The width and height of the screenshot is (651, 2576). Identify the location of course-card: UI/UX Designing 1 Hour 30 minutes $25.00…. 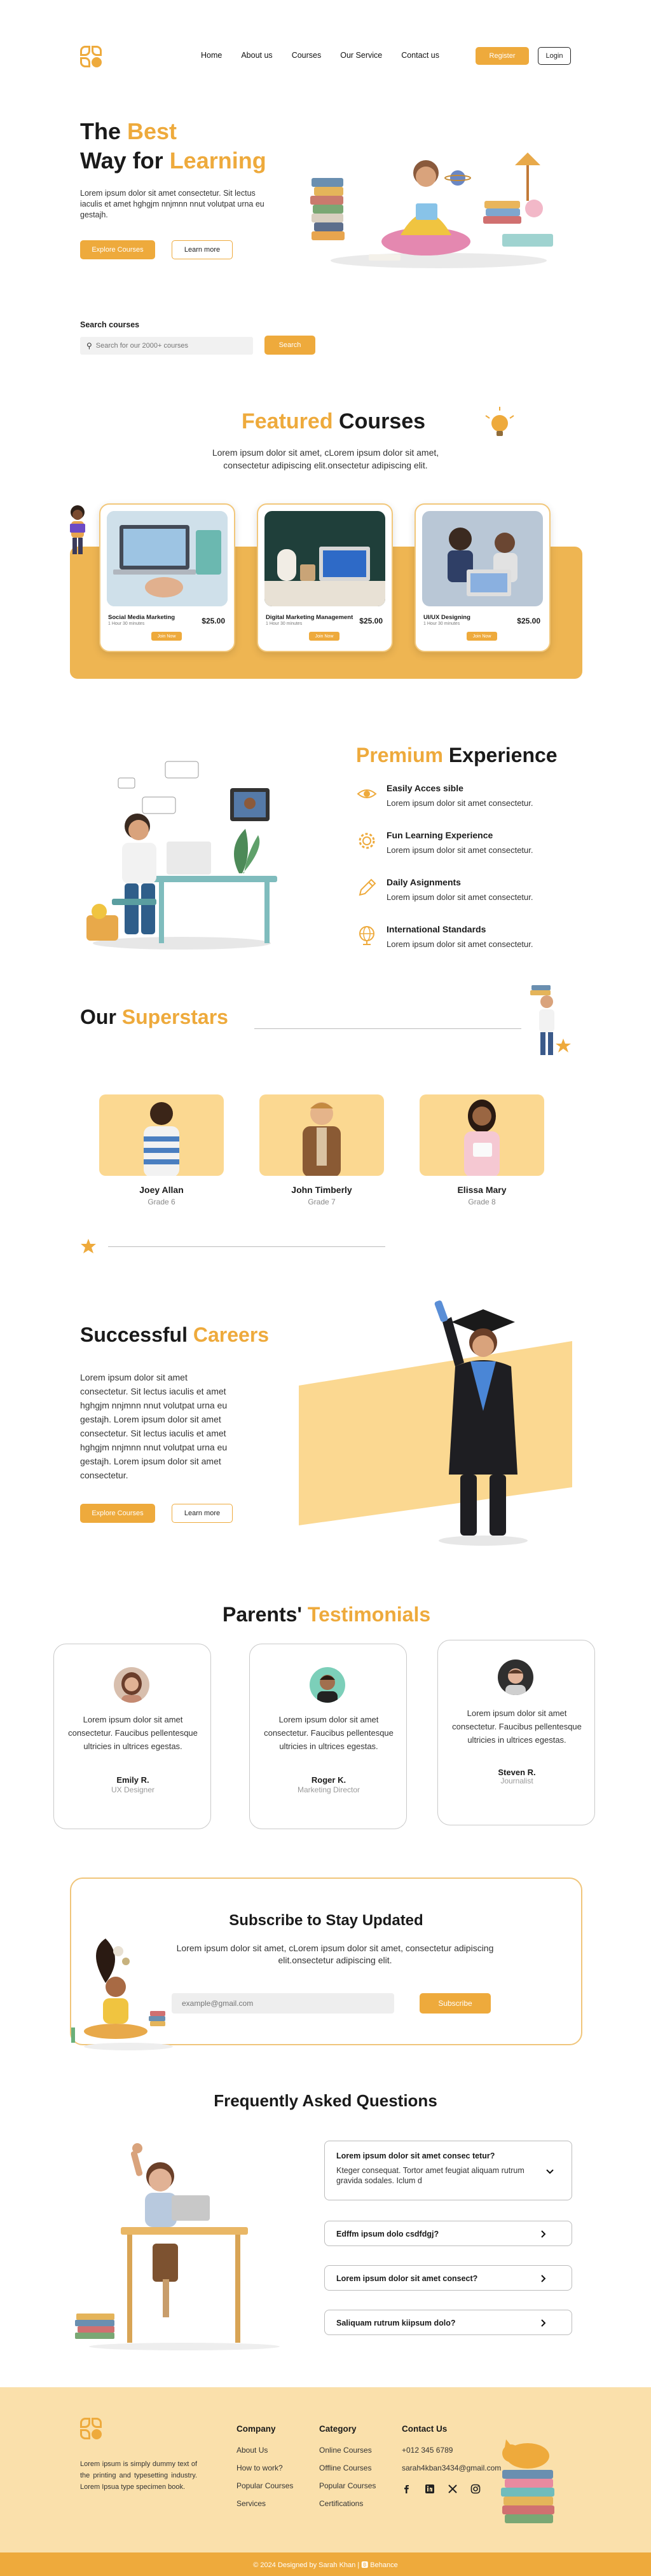
(483, 577).